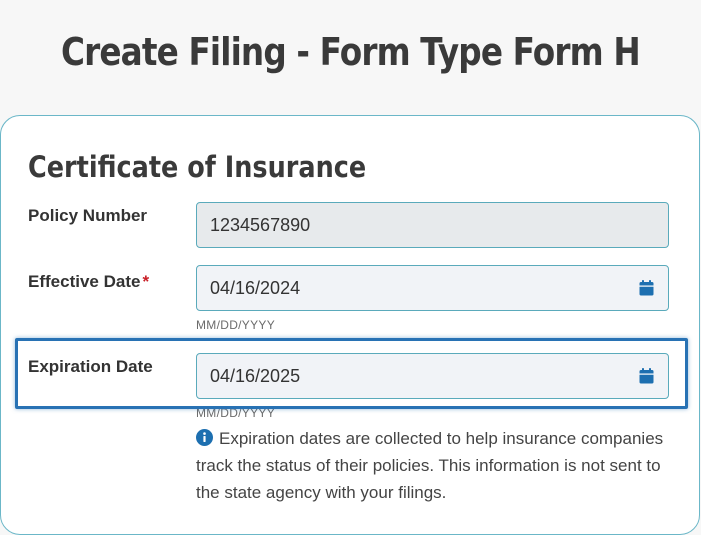 This screenshot has height=535, width=701. I want to click on info-circle-icon, so click(204, 437).